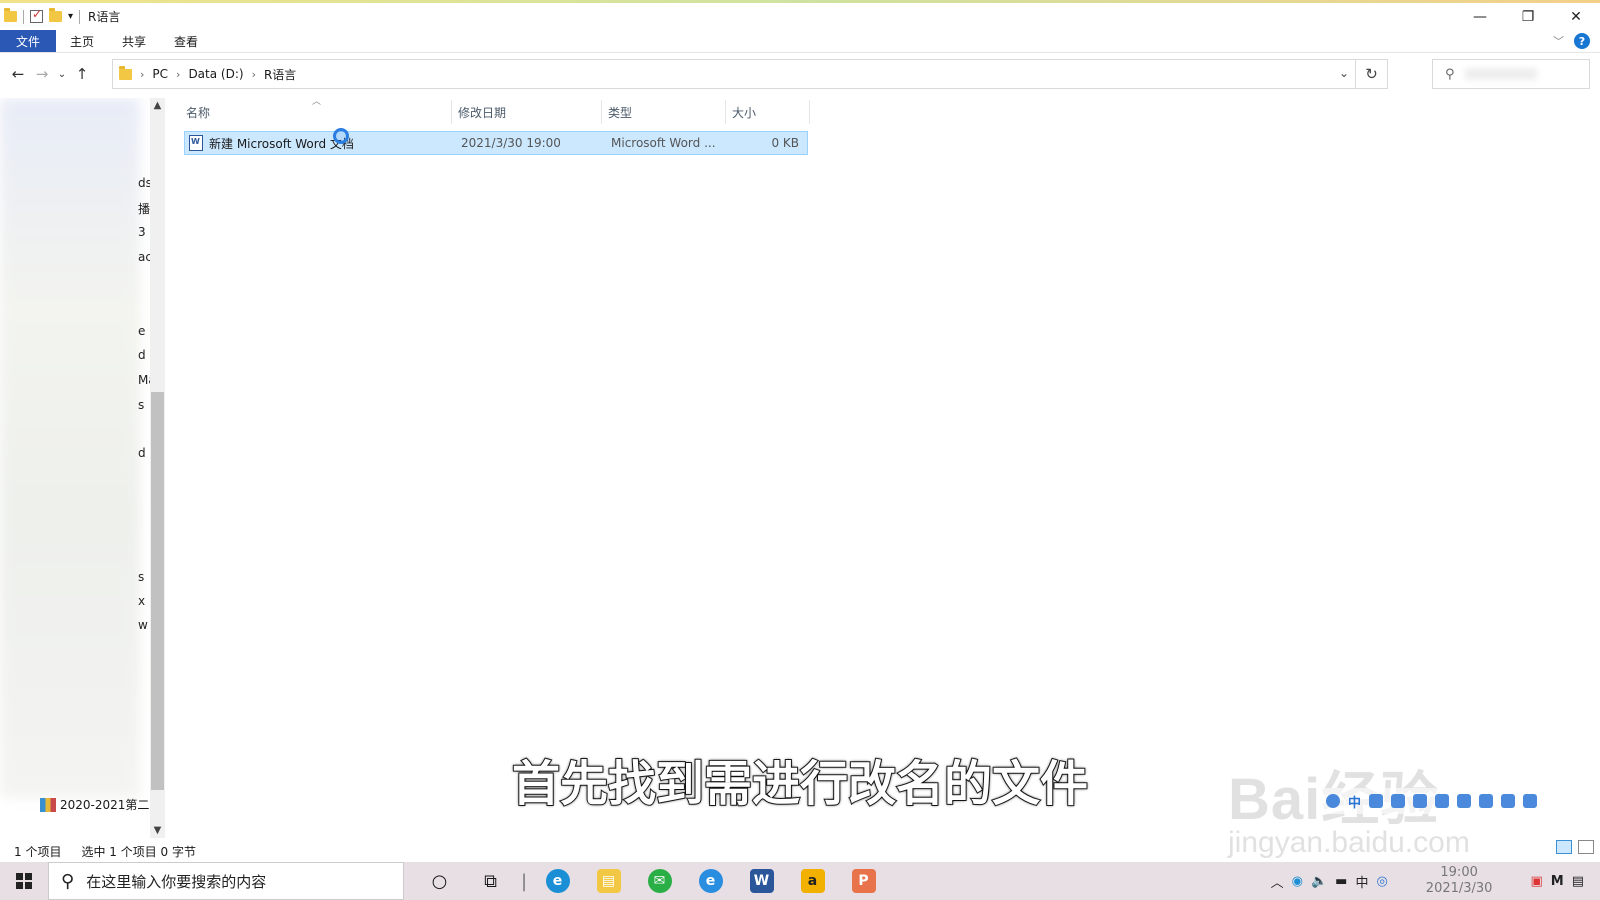 This screenshot has width=1600, height=900. Describe the element at coordinates (144, 380) in the screenshot. I see `nav-peek-text: Ma` at that location.